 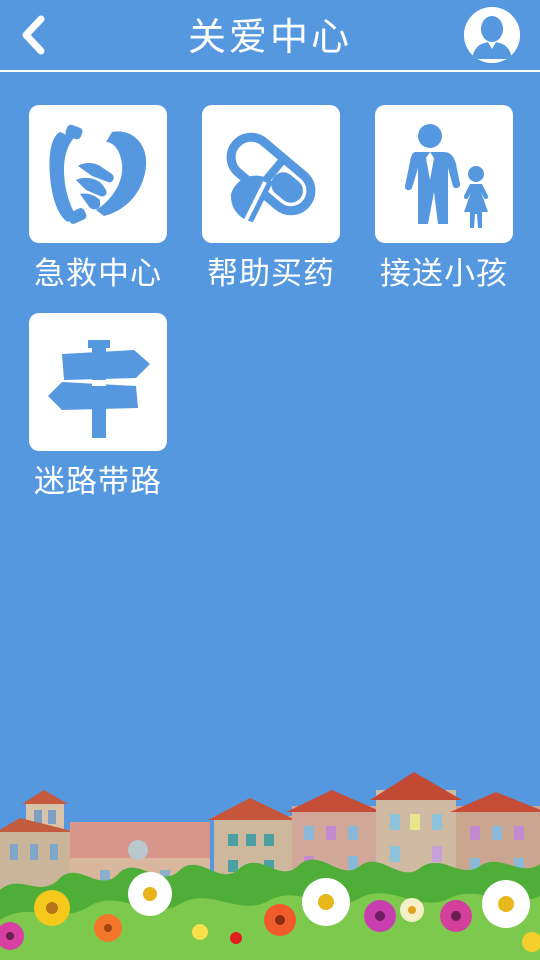 I want to click on tile-label-lost-guide: 迷路带路, so click(x=98, y=482).